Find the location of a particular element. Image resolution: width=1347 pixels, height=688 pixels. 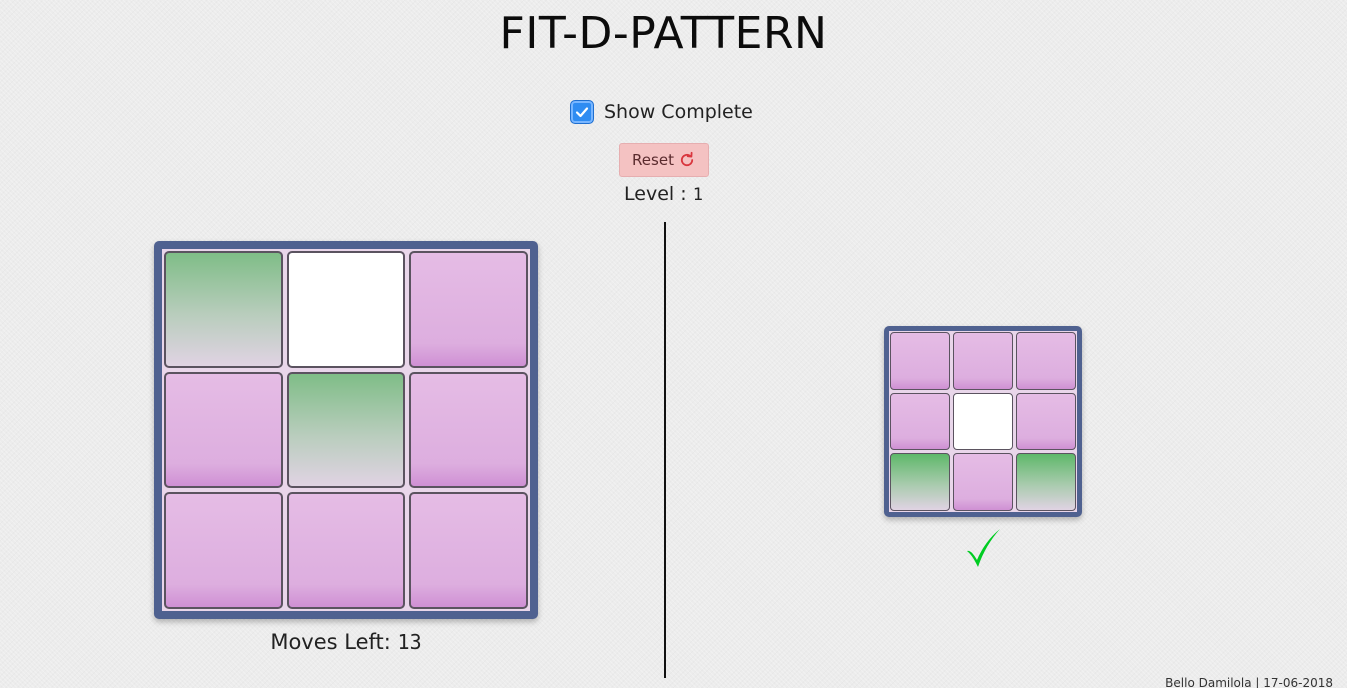

footer-credit: Bello Damilola | 17-06-2018 is located at coordinates (1249, 682).